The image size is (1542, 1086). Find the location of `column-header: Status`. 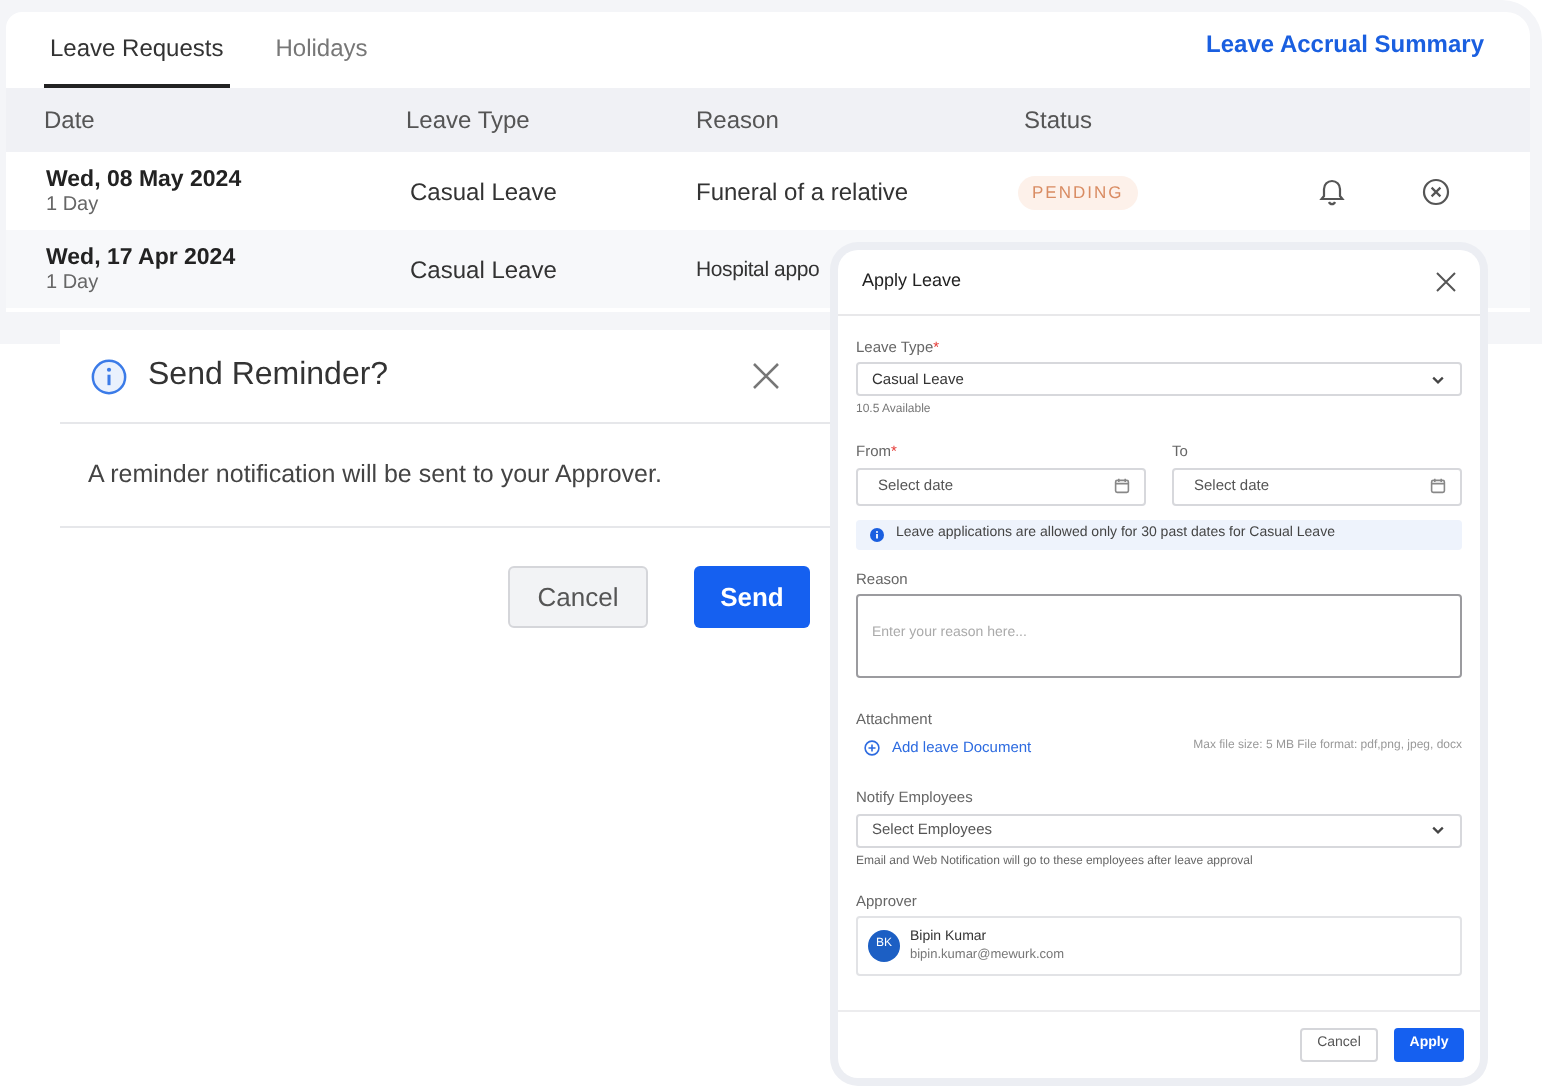

column-header: Status is located at coordinates (1058, 121).